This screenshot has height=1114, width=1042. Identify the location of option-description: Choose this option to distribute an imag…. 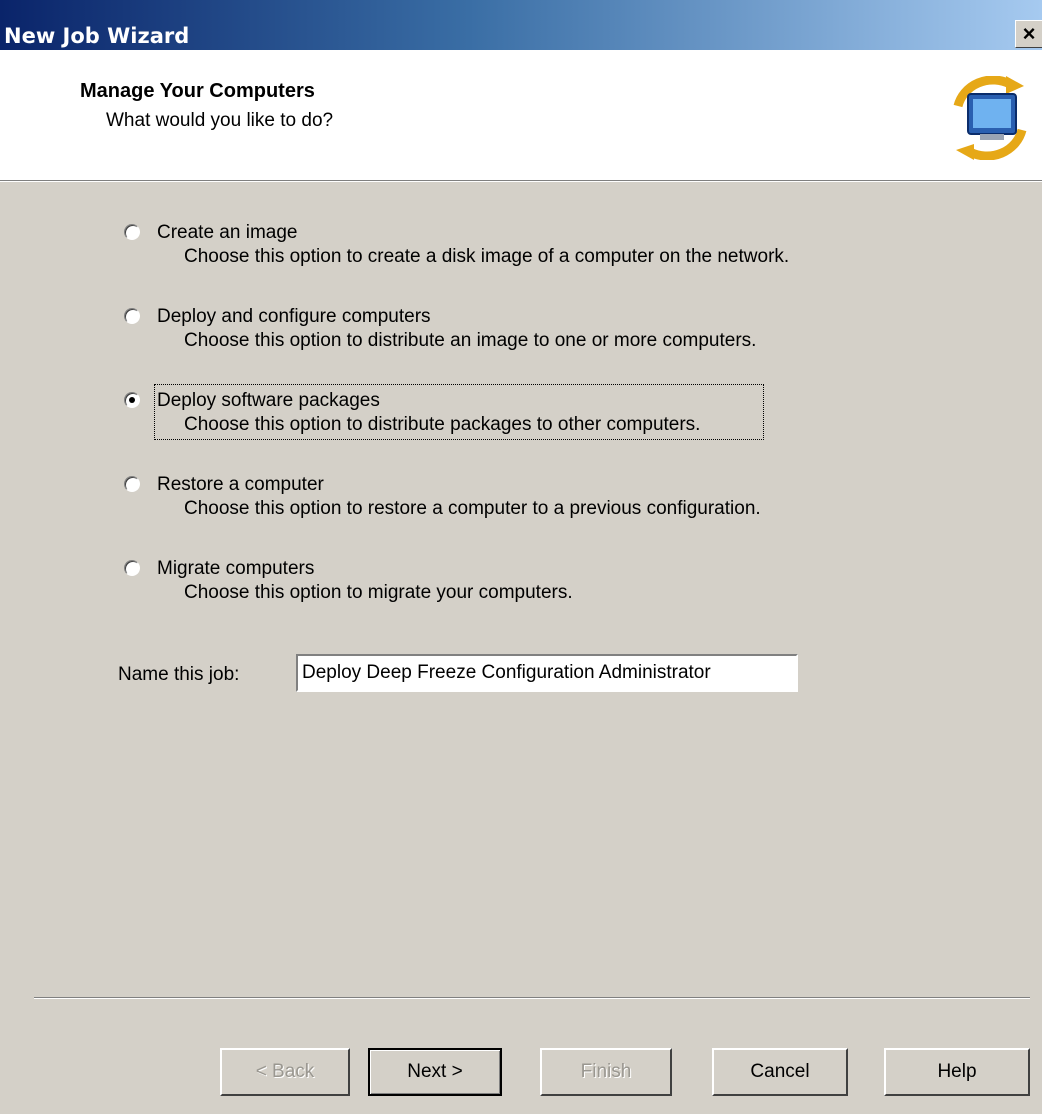
(470, 340).